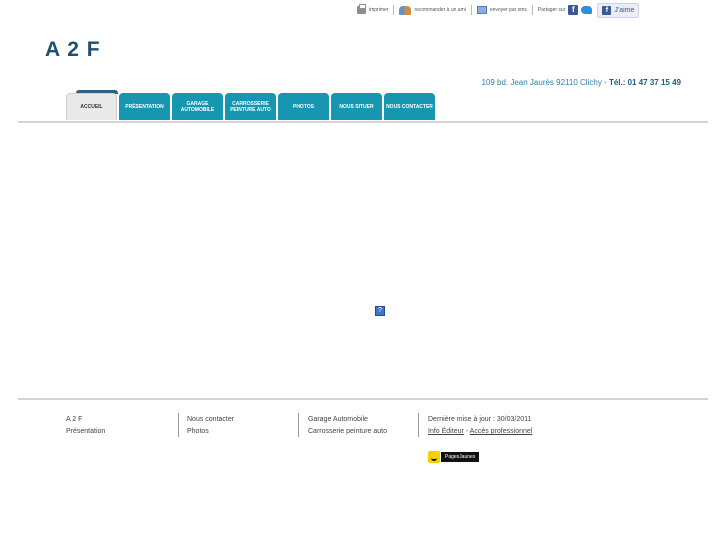 The image size is (727, 545). What do you see at coordinates (551, 10) in the screenshot?
I see `share-label: Partager sur` at bounding box center [551, 10].